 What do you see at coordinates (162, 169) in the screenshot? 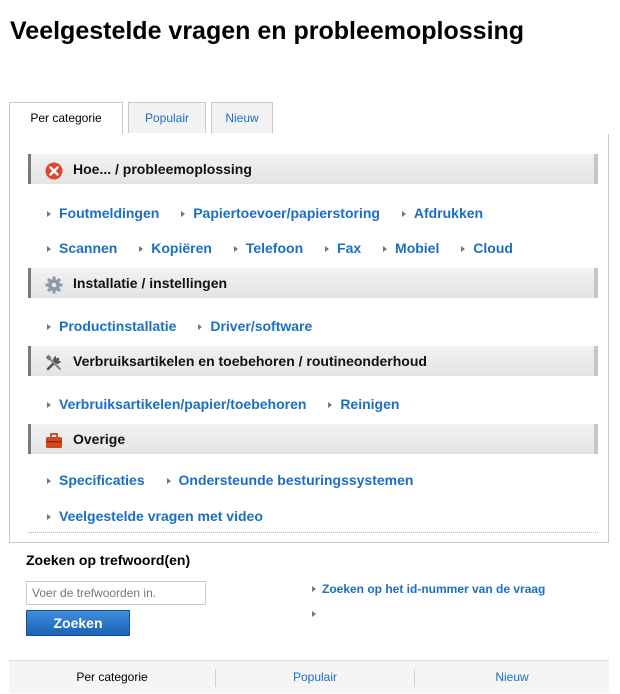
I see `section-title: Hoe... / probleemoplossing` at bounding box center [162, 169].